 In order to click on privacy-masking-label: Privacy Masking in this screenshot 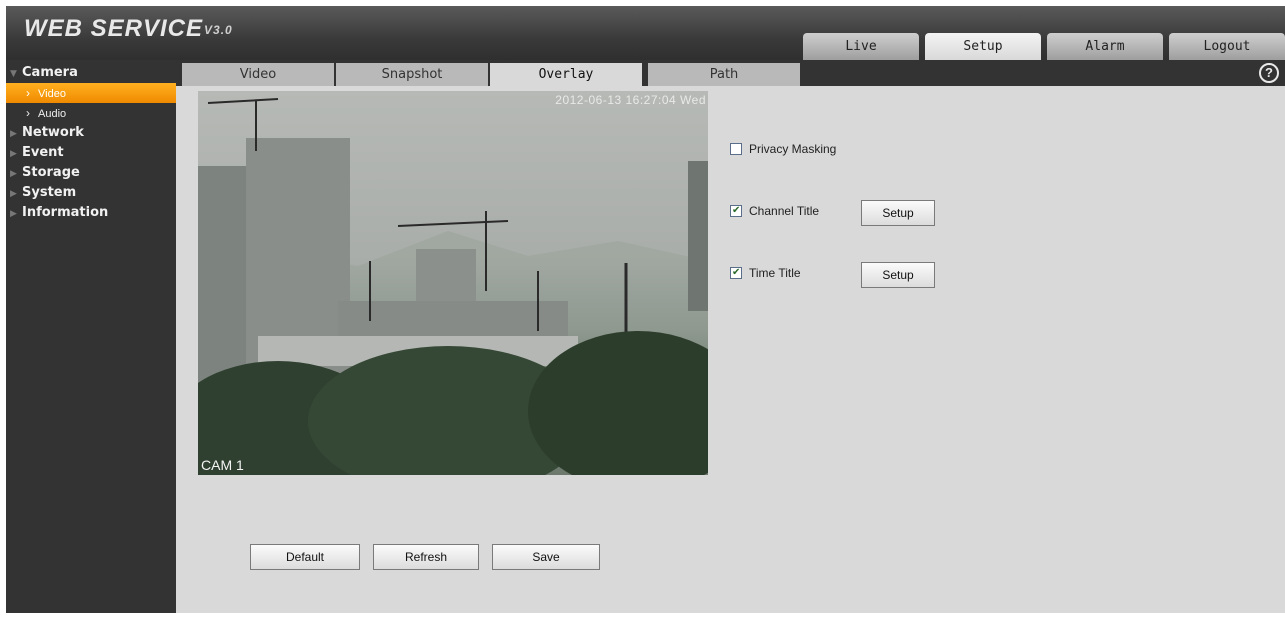, I will do `click(793, 149)`.